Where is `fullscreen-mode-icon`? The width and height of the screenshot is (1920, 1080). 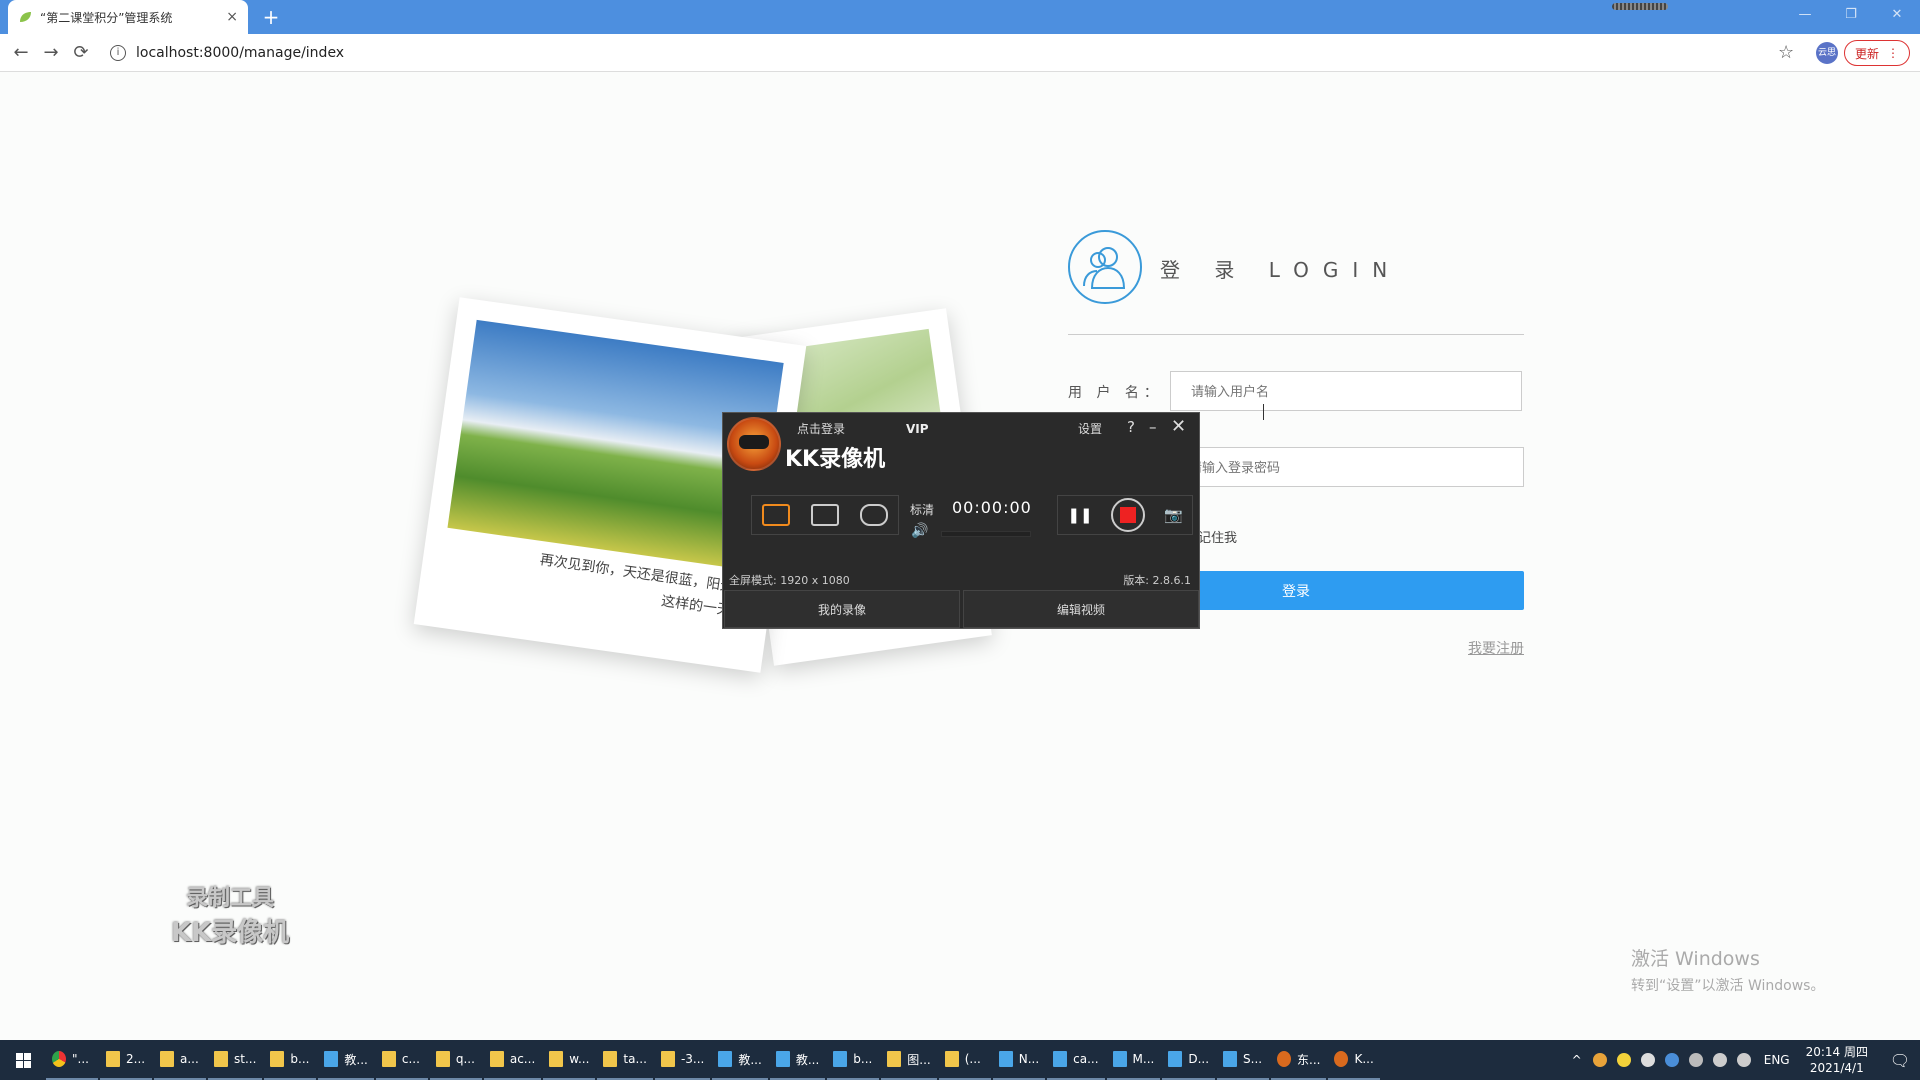 fullscreen-mode-icon is located at coordinates (776, 515).